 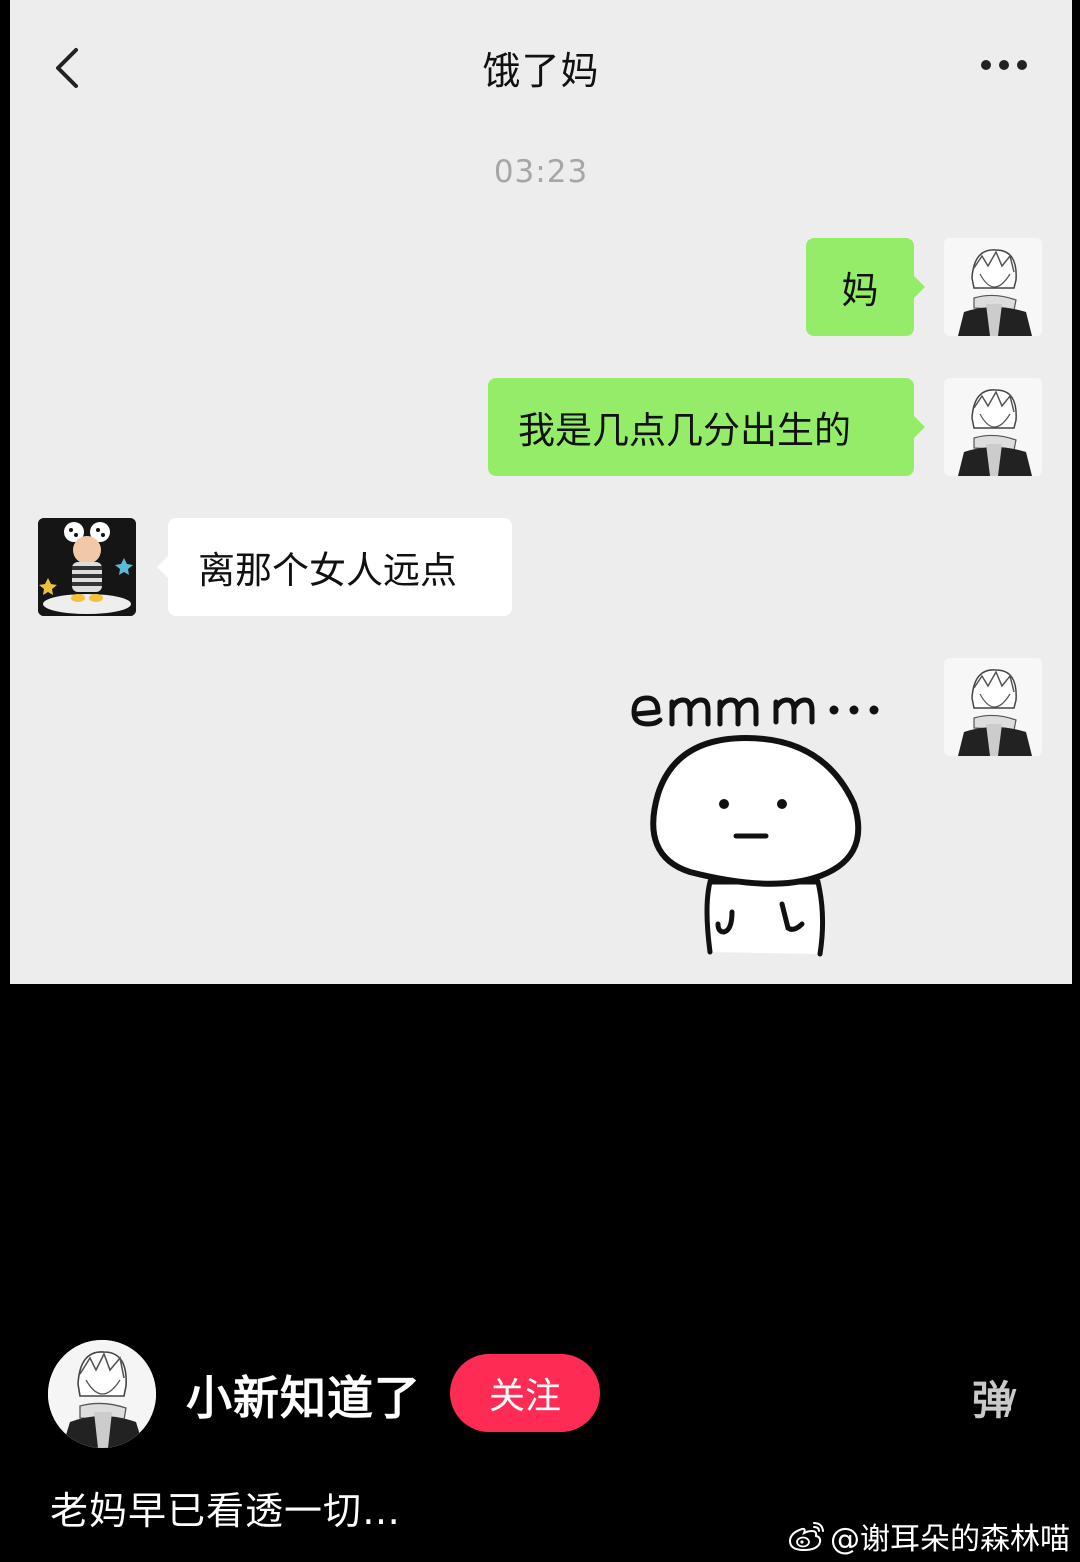 I want to click on received-message-bubble: 离那个女人远点, so click(x=334, y=567).